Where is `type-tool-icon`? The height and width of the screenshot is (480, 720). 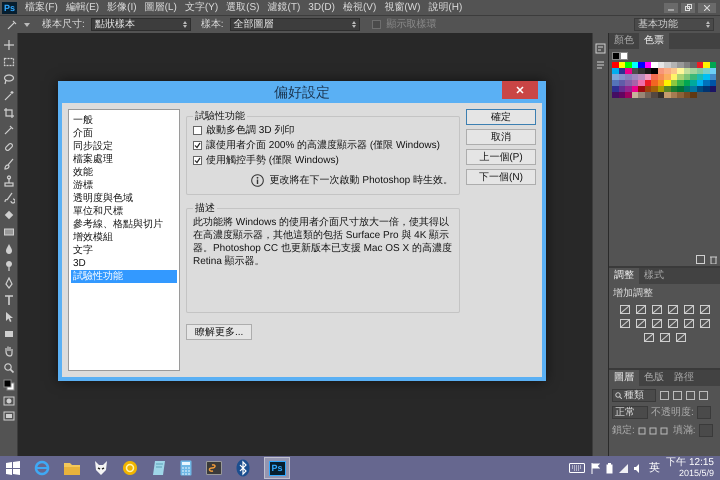 type-tool-icon is located at coordinates (8, 300).